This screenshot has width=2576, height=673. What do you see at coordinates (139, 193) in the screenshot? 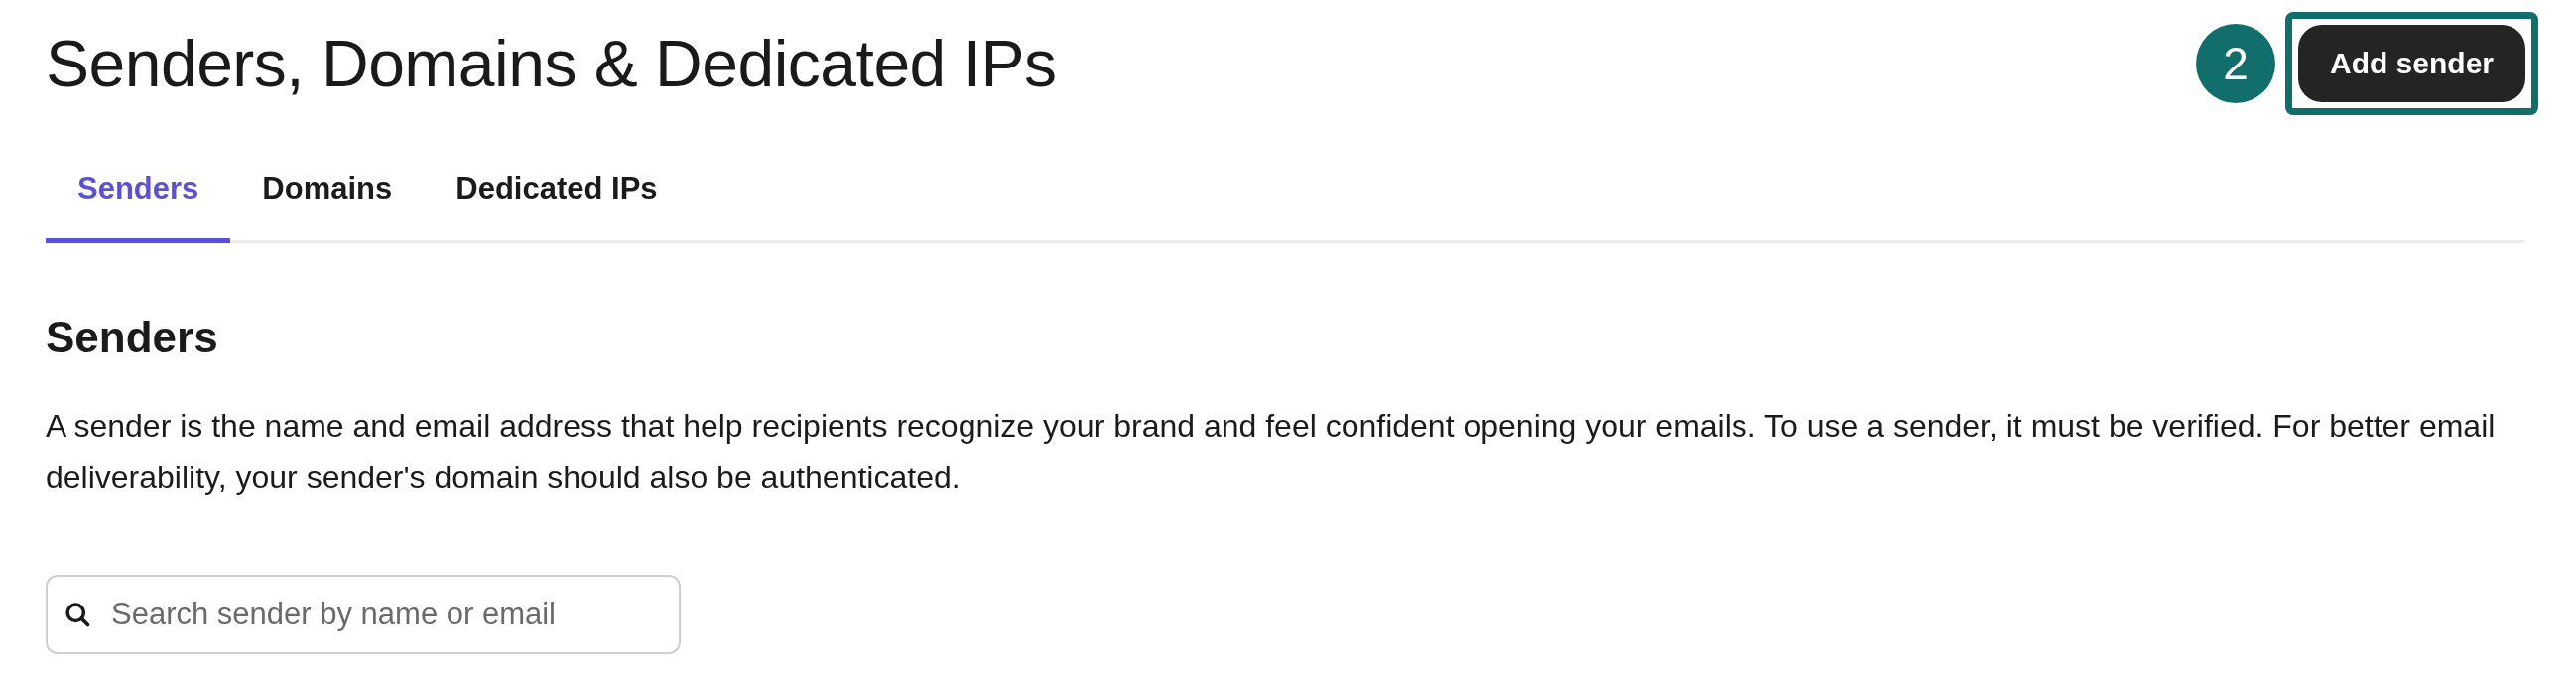
I see `tab: Senders` at bounding box center [139, 193].